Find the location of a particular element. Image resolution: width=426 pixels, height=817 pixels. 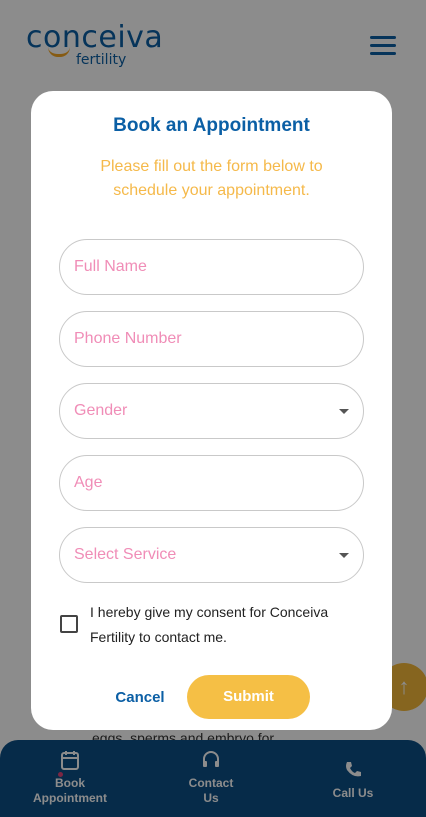

submit-button: Submit is located at coordinates (248, 697).